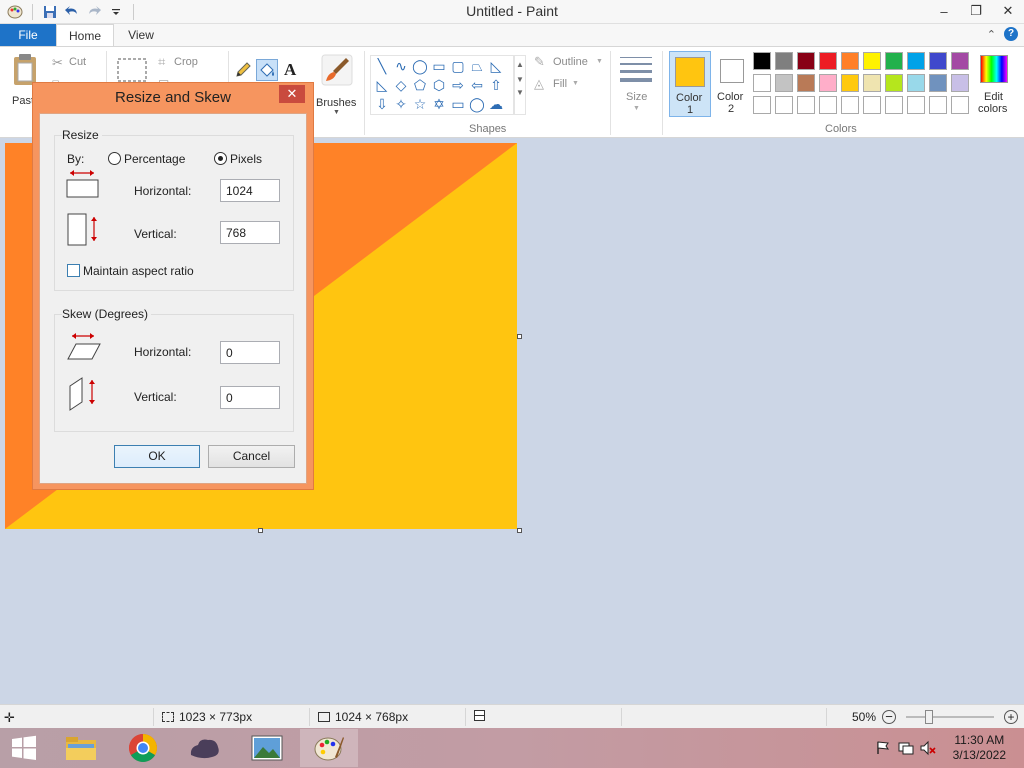 The height and width of the screenshot is (768, 1024). I want to click on taskbar-paint, so click(329, 748).